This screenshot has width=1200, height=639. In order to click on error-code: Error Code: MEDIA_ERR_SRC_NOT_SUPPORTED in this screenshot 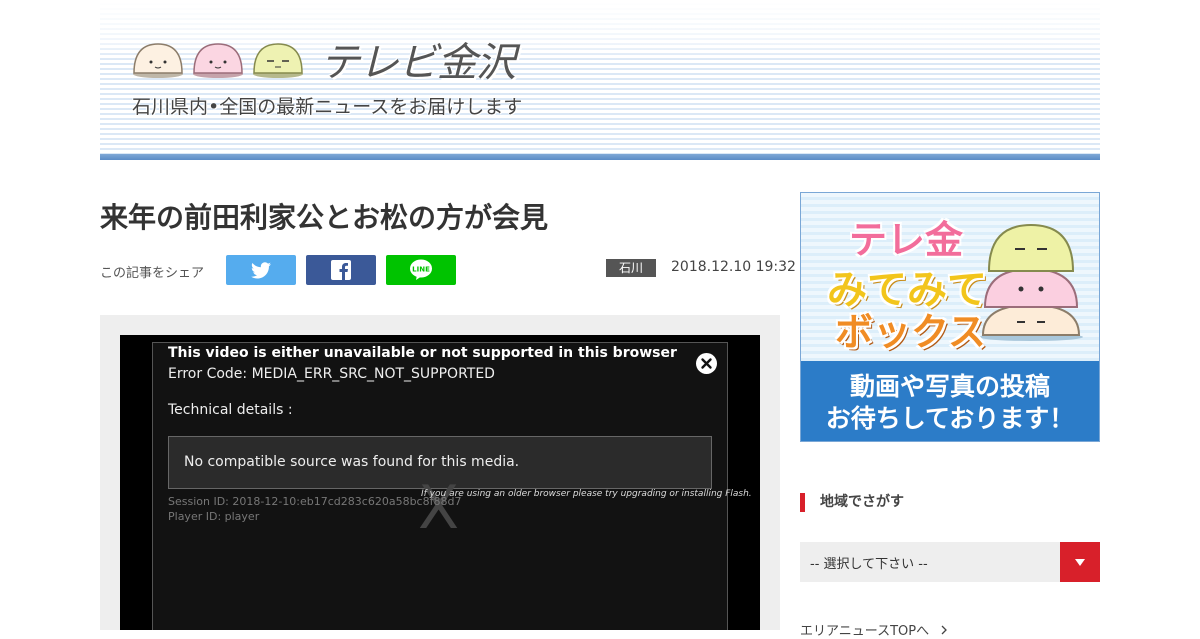, I will do `click(331, 374)`.